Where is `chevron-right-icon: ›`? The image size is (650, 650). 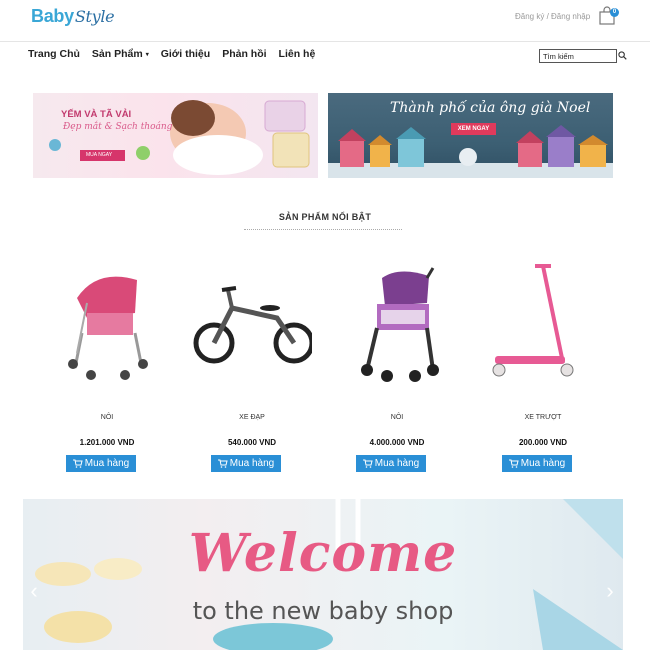
chevron-right-icon: › is located at coordinates (610, 590).